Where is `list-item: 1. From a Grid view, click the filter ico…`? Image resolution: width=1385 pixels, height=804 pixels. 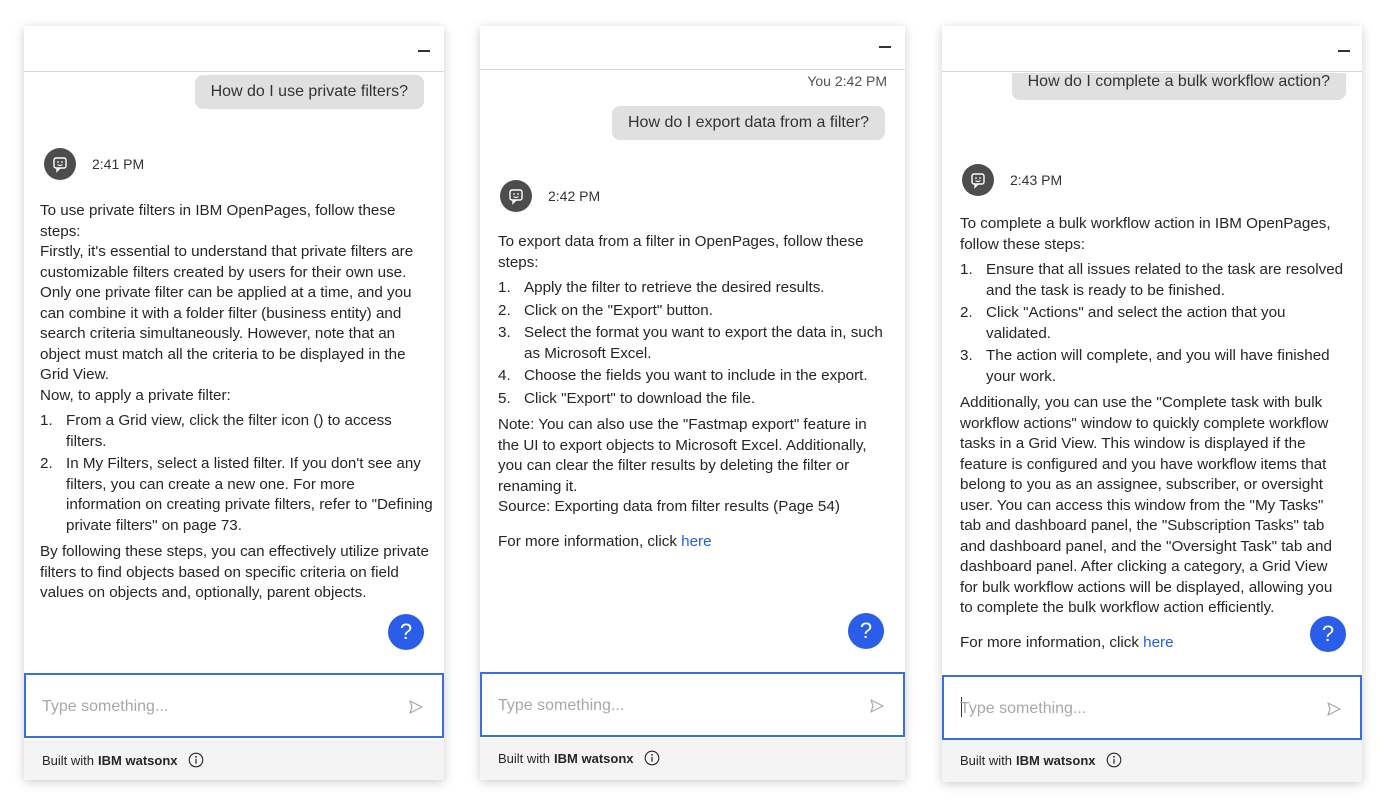 list-item: 1. From a Grid view, click the filter ico… is located at coordinates (216, 431).